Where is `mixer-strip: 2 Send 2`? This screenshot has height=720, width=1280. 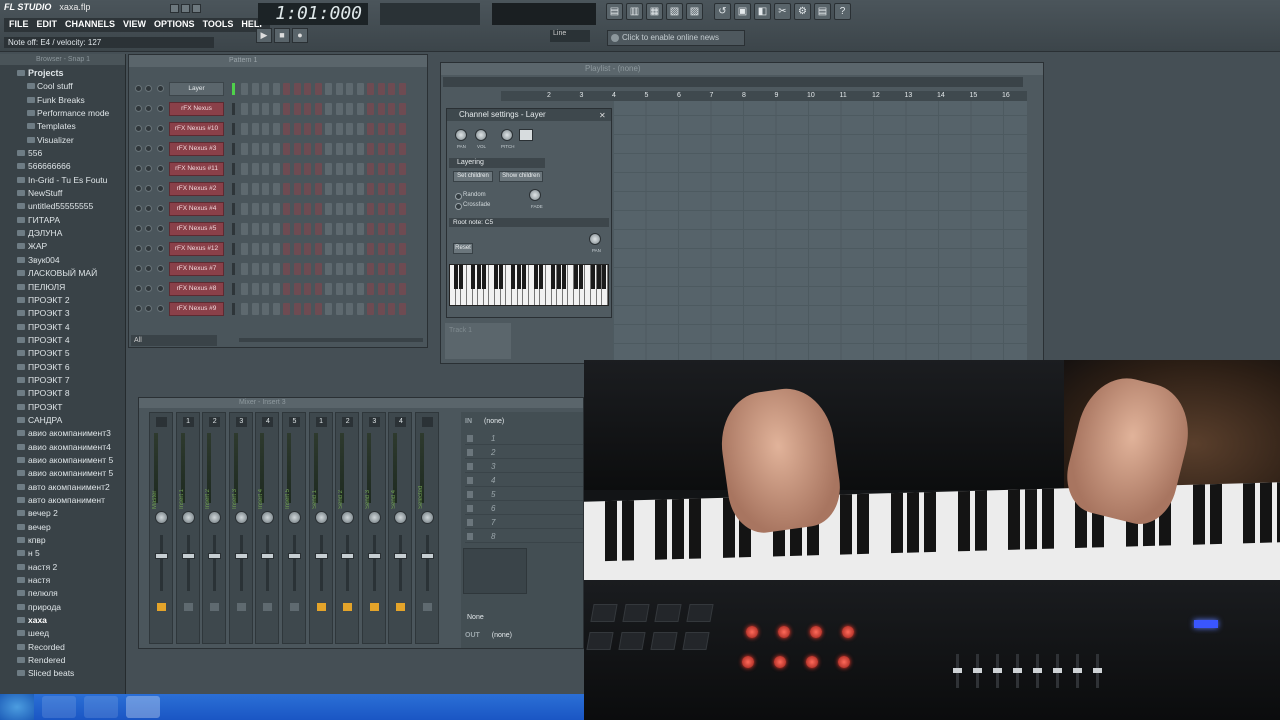 mixer-strip: 2 Send 2 is located at coordinates (347, 528).